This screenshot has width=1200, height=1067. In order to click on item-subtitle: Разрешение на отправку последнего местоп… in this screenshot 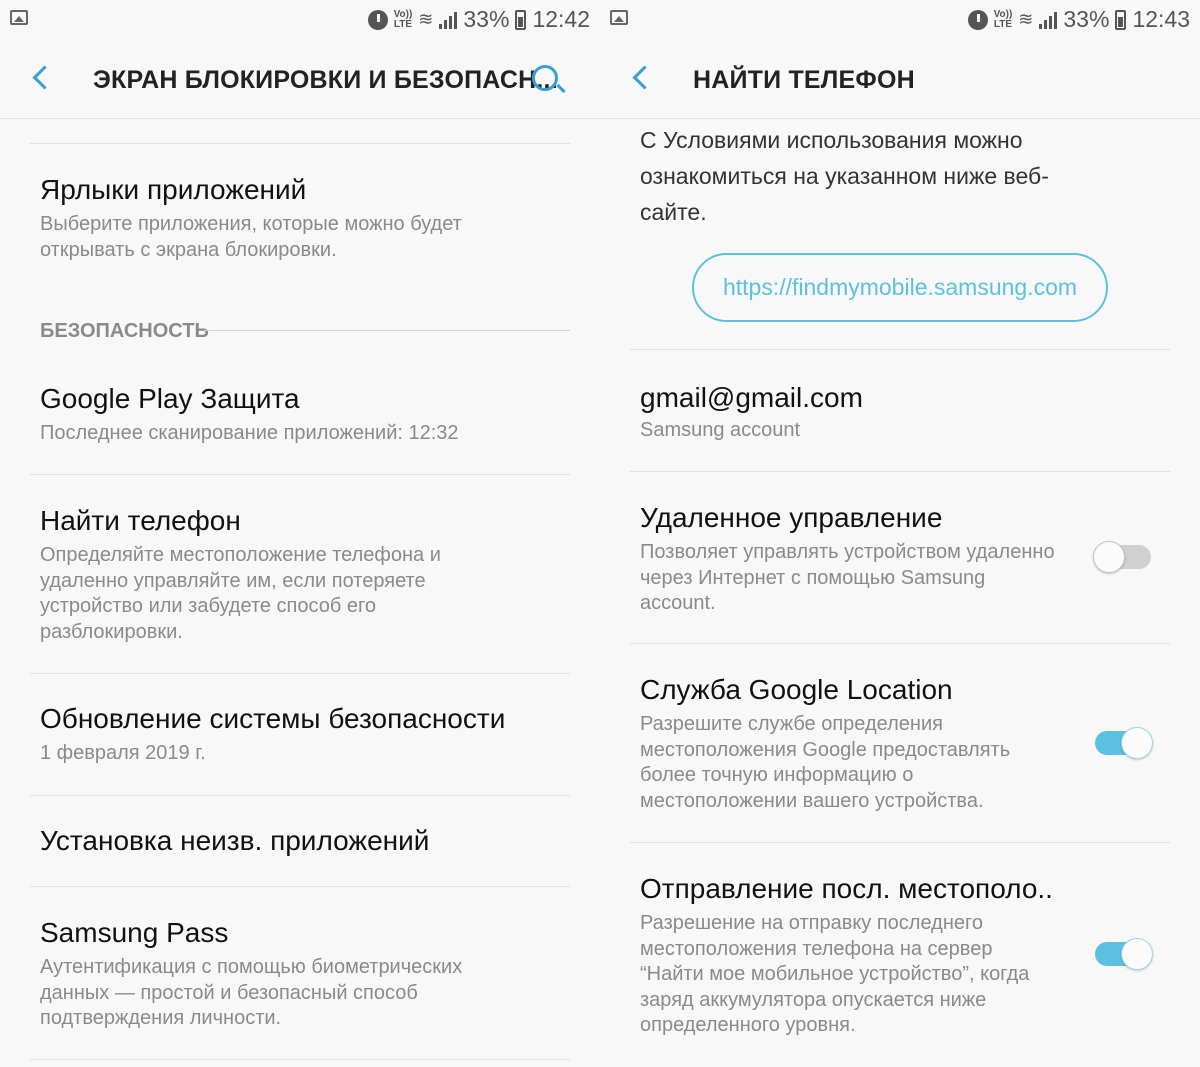, I will do `click(835, 974)`.